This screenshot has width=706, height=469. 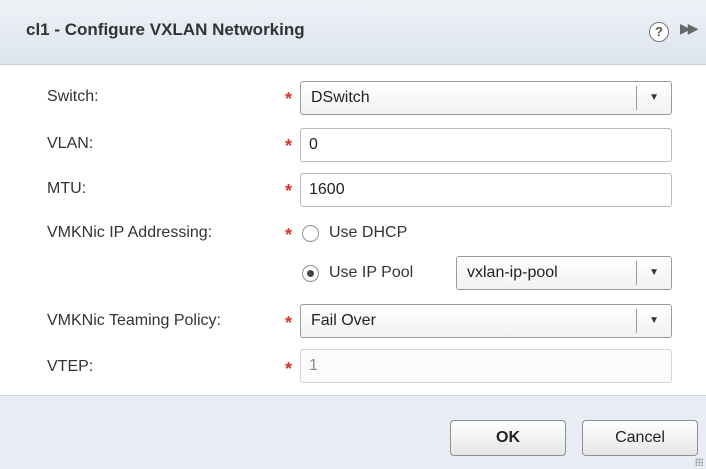 I want to click on mtu-input: 1600, so click(x=486, y=190).